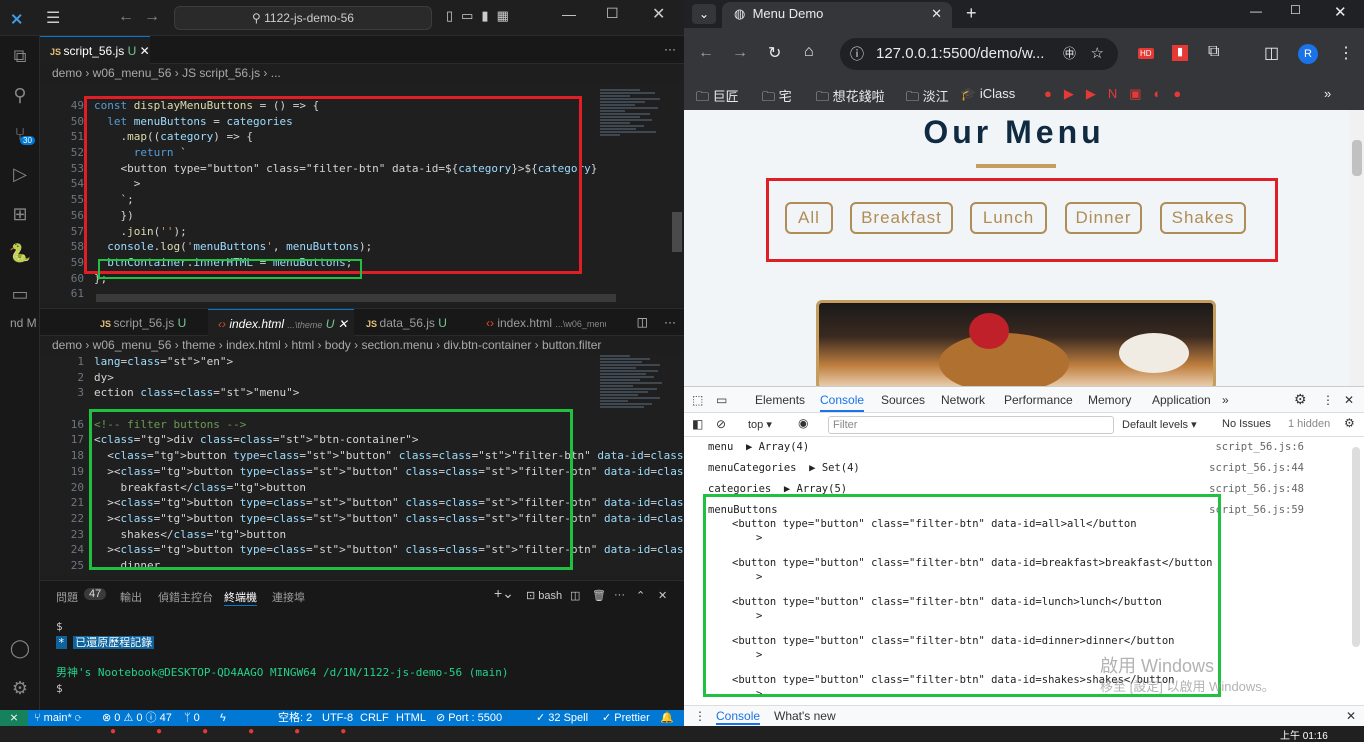 The image size is (1364, 742). I want to click on extension-hd-icon: HD, so click(1146, 53).